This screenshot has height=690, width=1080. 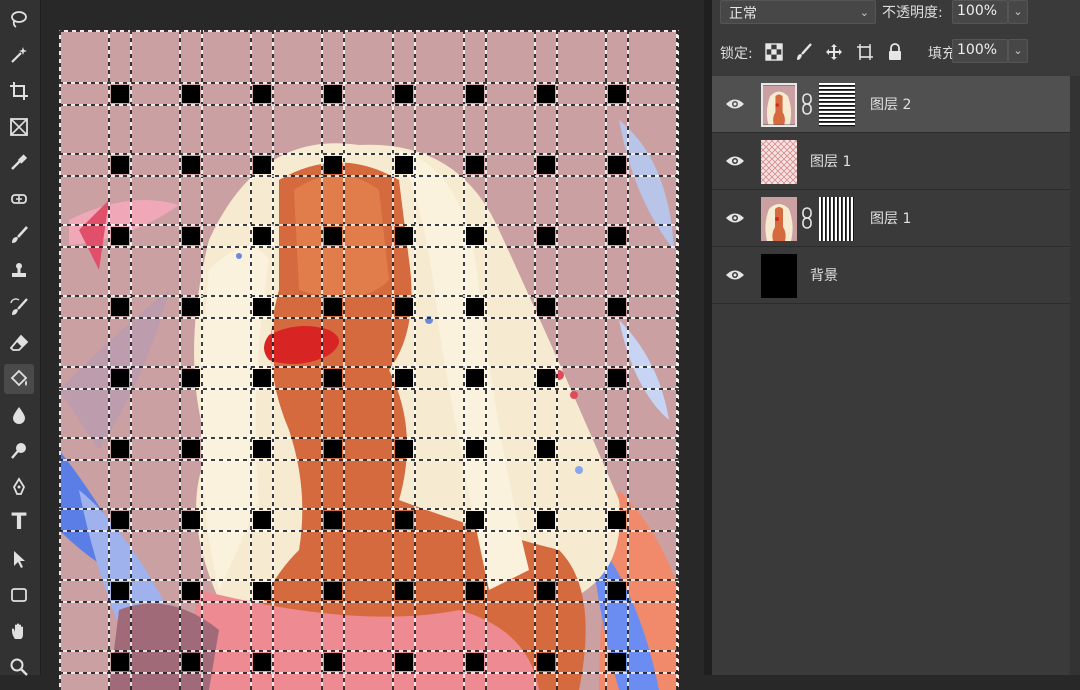 I want to click on rectangle-icon, so click(x=19, y=595).